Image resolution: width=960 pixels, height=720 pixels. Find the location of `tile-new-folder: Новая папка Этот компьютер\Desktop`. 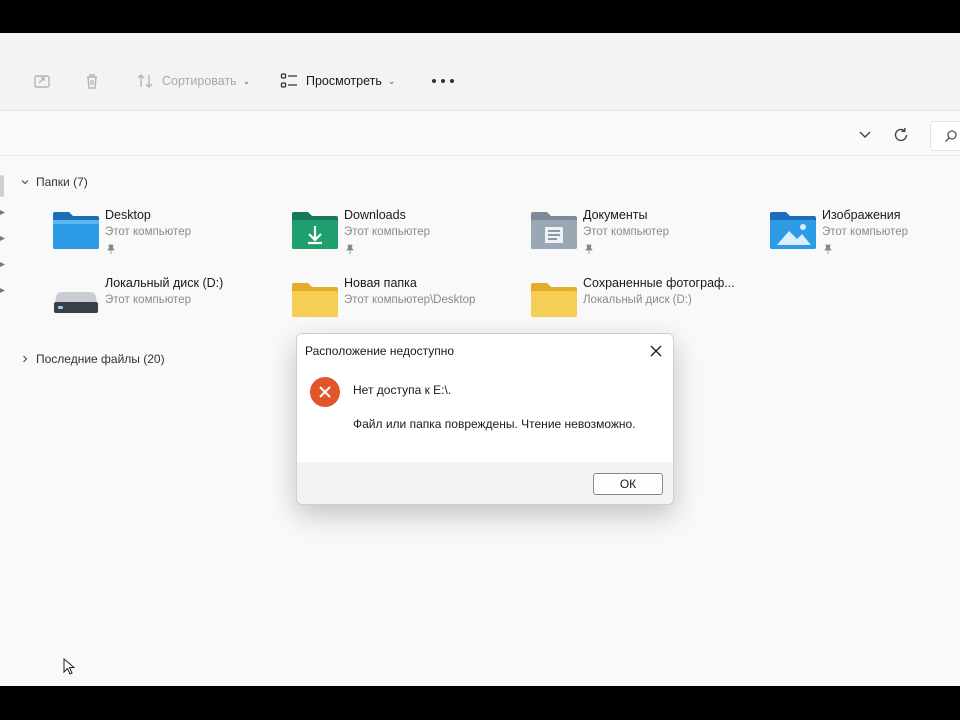

tile-new-folder: Новая папка Этот компьютер\Desktop is located at coordinates (406, 303).